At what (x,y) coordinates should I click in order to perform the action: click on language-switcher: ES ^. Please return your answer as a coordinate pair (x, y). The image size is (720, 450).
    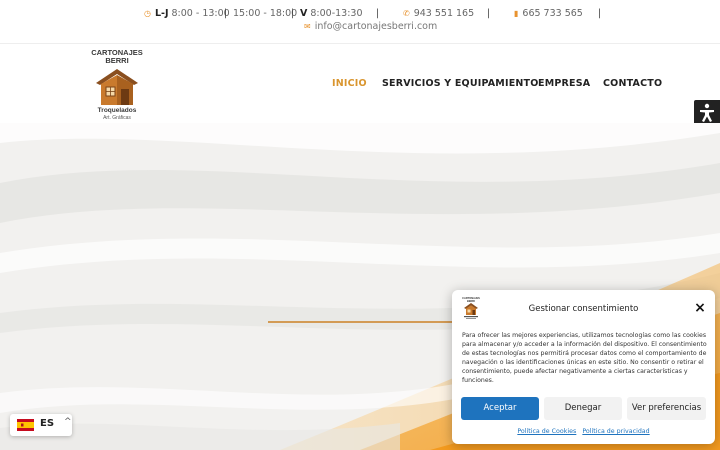
    Looking at the image, I should click on (41, 425).